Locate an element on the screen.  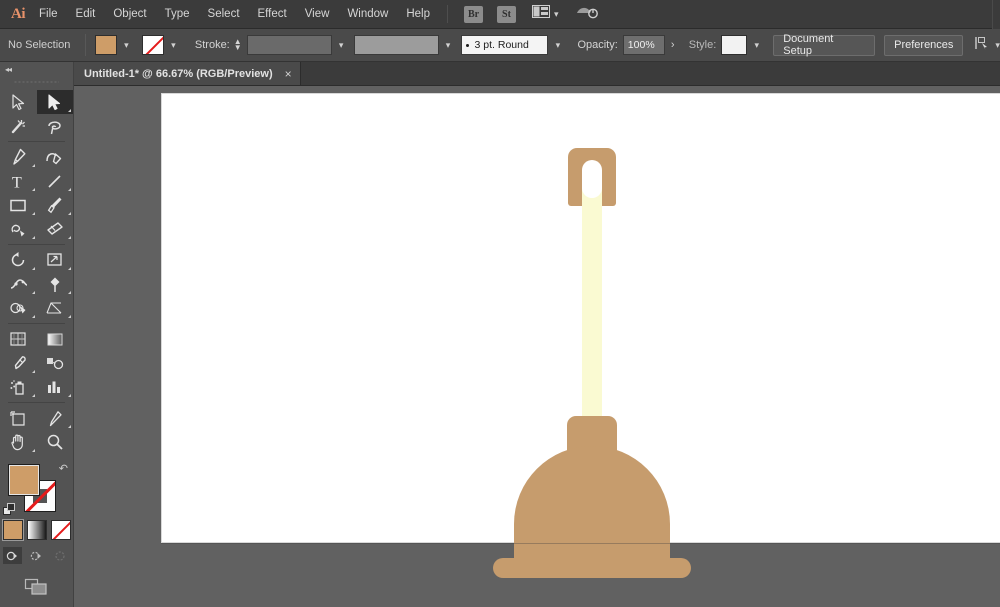
stroke-weight-label: Stroke: is located at coordinates (212, 45).